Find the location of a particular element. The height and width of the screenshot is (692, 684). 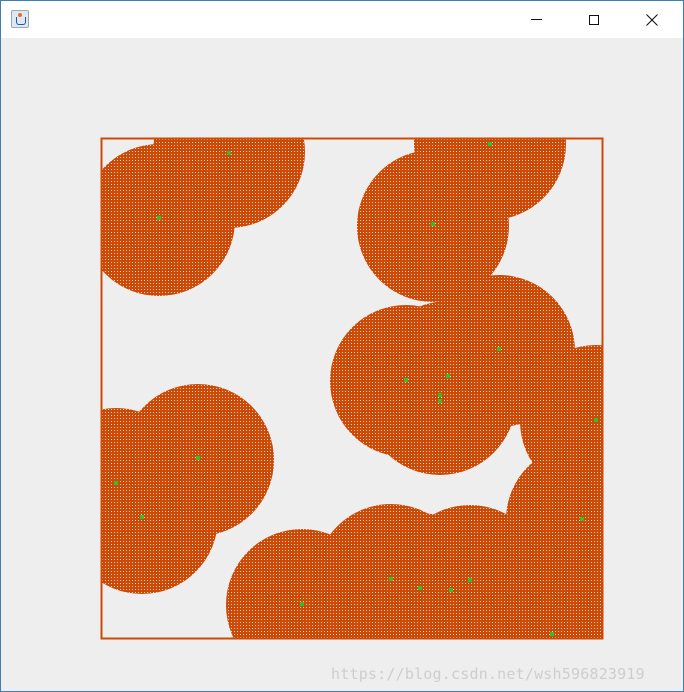

java-cup-icon is located at coordinates (20, 19).